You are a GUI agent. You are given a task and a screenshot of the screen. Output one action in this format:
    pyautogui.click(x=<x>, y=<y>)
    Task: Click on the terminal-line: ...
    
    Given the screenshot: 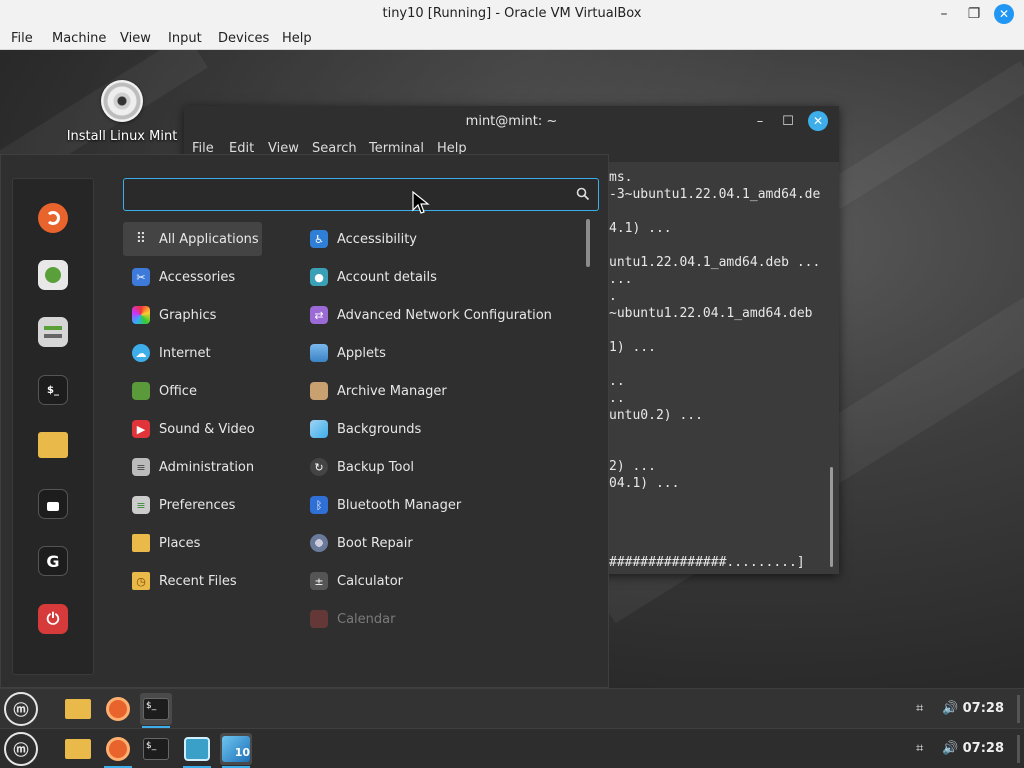 What is the action you would take?
    pyautogui.click(x=621, y=279)
    